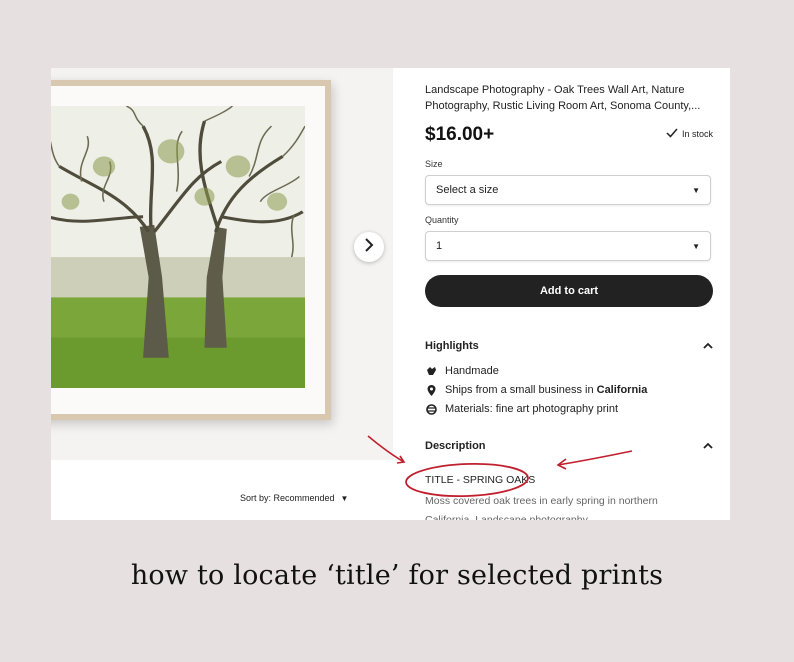 The width and height of the screenshot is (794, 662). What do you see at coordinates (287, 498) in the screenshot?
I see `sort-label: Sort by: Recommended` at bounding box center [287, 498].